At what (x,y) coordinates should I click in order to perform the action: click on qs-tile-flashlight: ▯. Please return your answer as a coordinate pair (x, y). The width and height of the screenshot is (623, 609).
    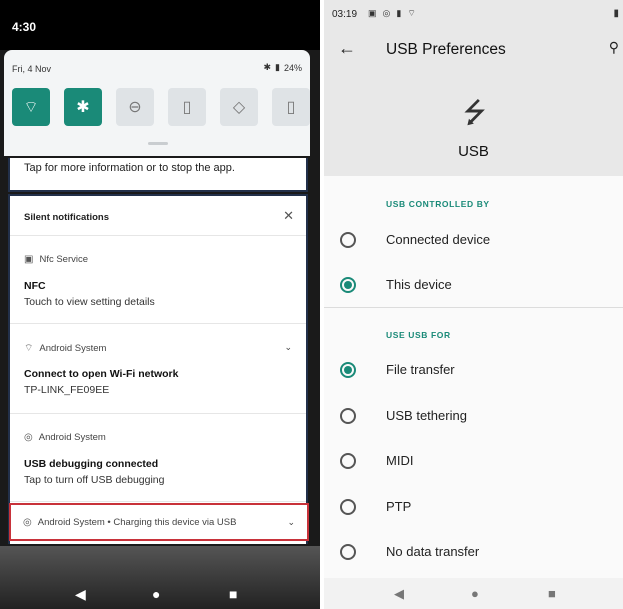
    Looking at the image, I should click on (187, 107).